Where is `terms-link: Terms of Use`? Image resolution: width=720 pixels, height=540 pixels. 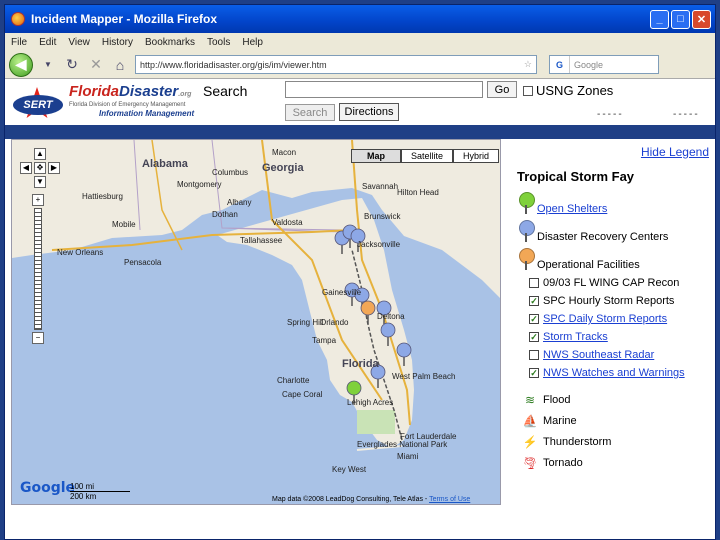
terms-link: Terms of Use is located at coordinates (449, 499).